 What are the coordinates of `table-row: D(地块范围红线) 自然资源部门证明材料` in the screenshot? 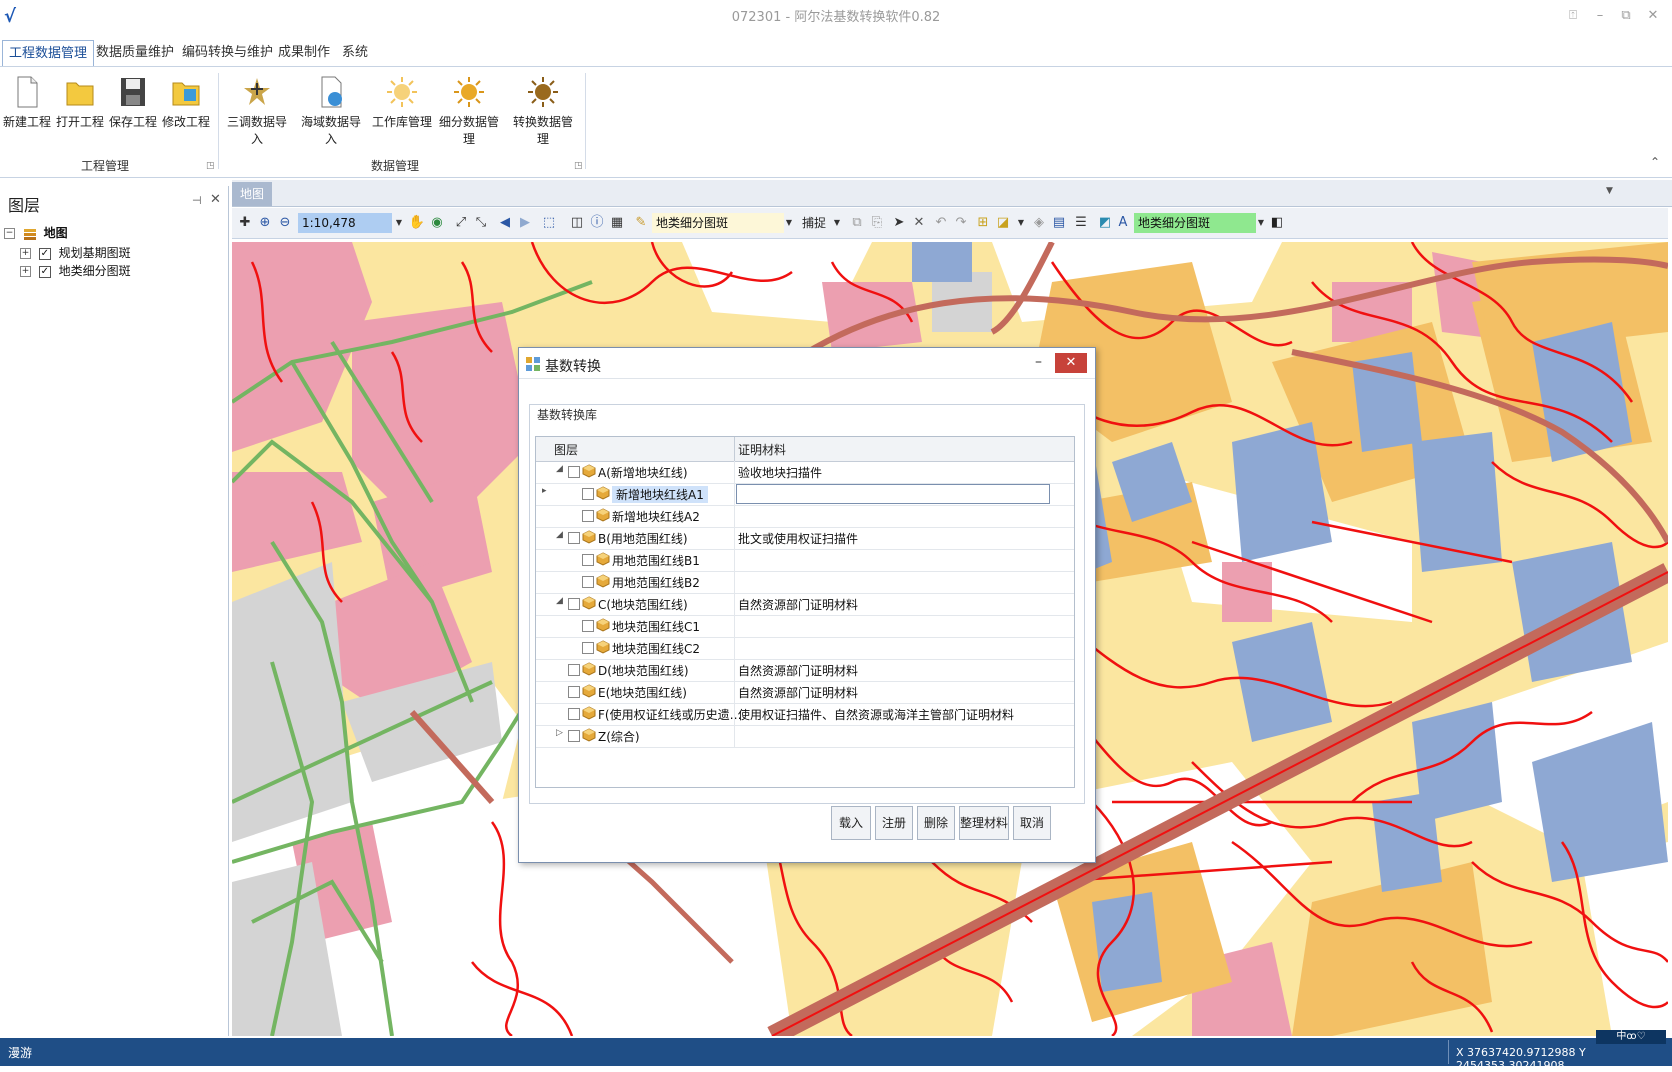 It's located at (805, 670).